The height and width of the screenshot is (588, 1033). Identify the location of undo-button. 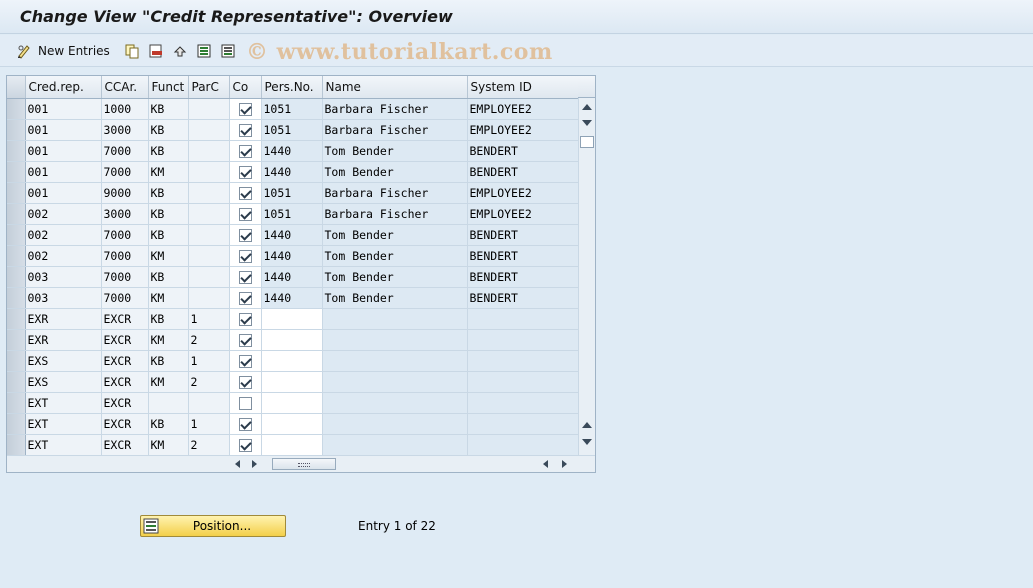
(180, 51).